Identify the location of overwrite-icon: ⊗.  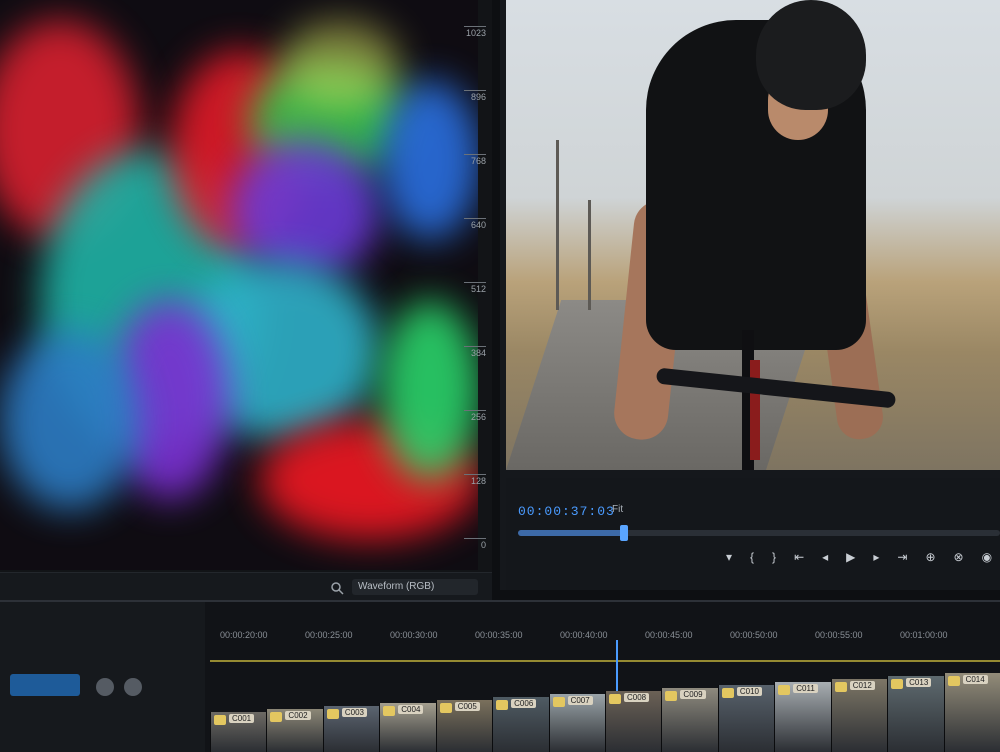
(959, 560).